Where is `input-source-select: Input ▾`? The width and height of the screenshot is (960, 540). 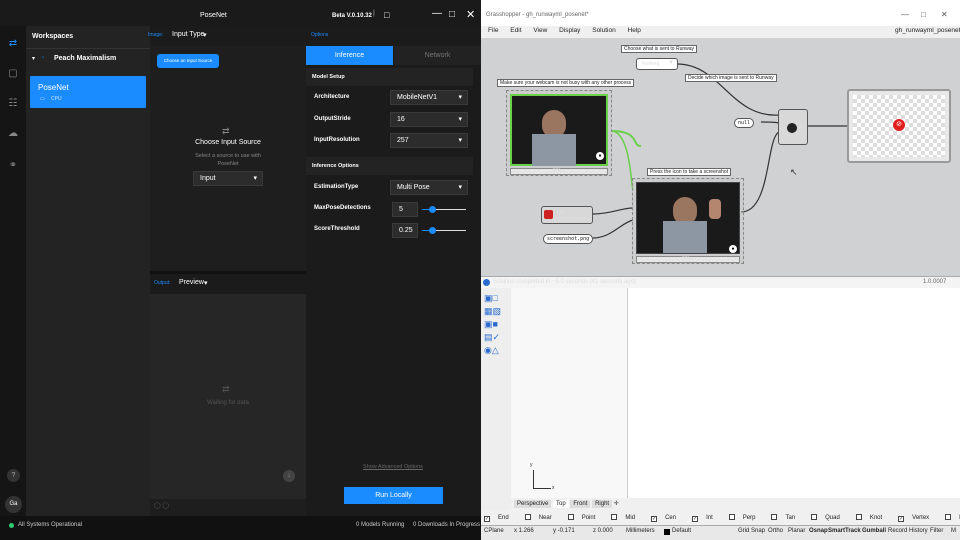 input-source-select: Input ▾ is located at coordinates (228, 178).